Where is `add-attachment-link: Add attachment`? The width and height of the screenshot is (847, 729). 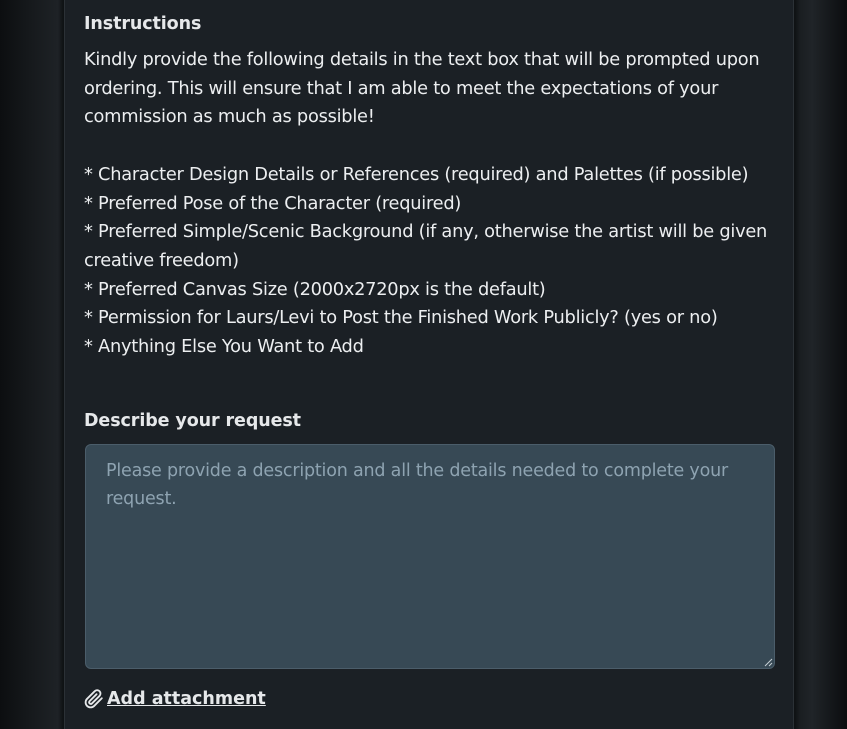 add-attachment-link: Add attachment is located at coordinates (175, 699).